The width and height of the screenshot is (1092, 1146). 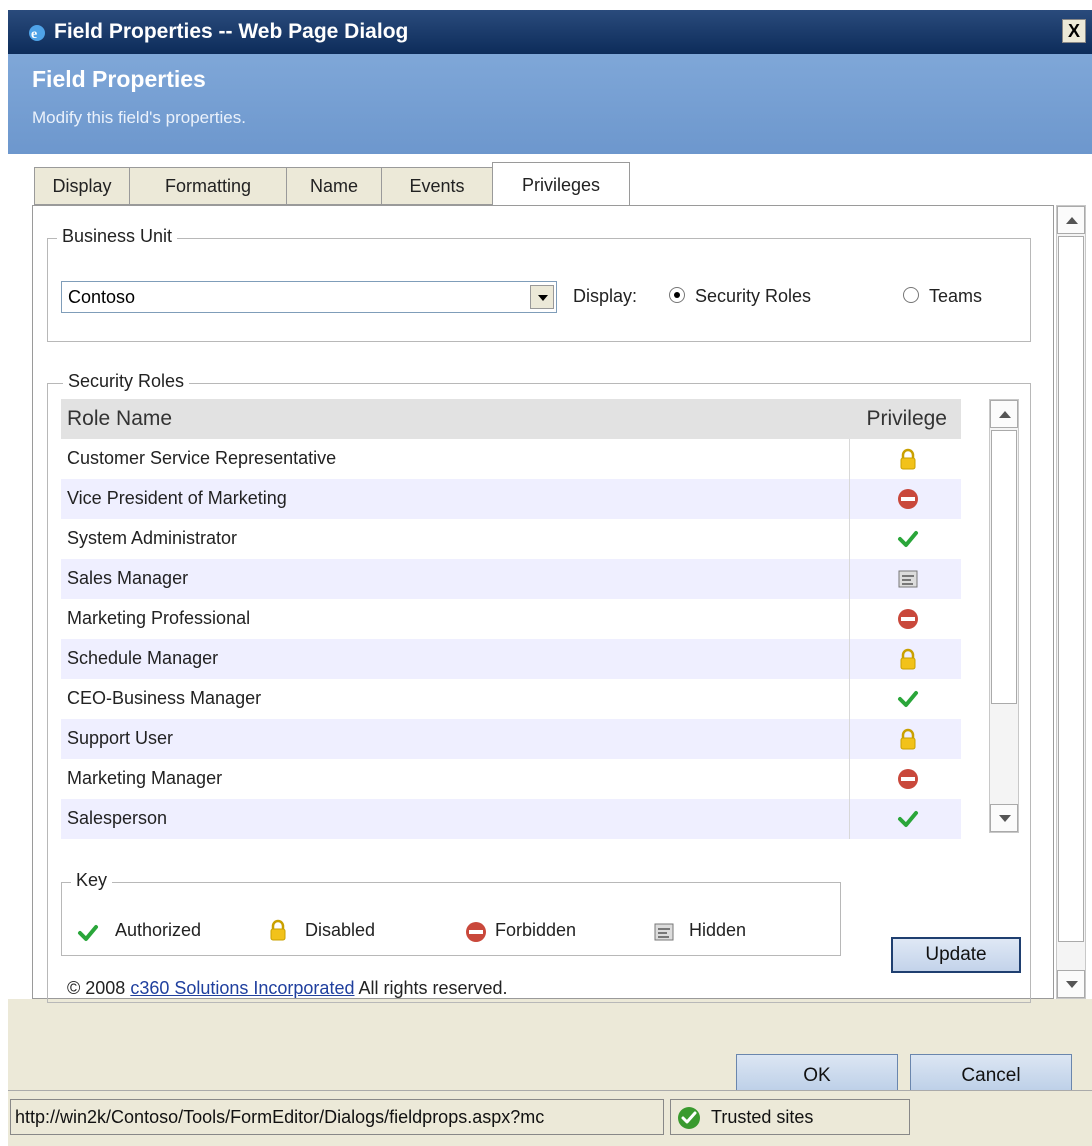 I want to click on business-unit-value: Contoso, so click(x=102, y=297).